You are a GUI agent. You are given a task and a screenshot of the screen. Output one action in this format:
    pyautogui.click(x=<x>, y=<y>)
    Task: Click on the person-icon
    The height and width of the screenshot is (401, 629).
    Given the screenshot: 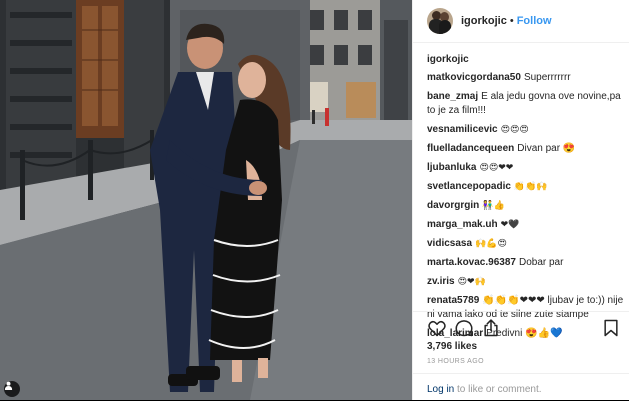 What is the action you would take?
    pyautogui.click(x=8, y=385)
    